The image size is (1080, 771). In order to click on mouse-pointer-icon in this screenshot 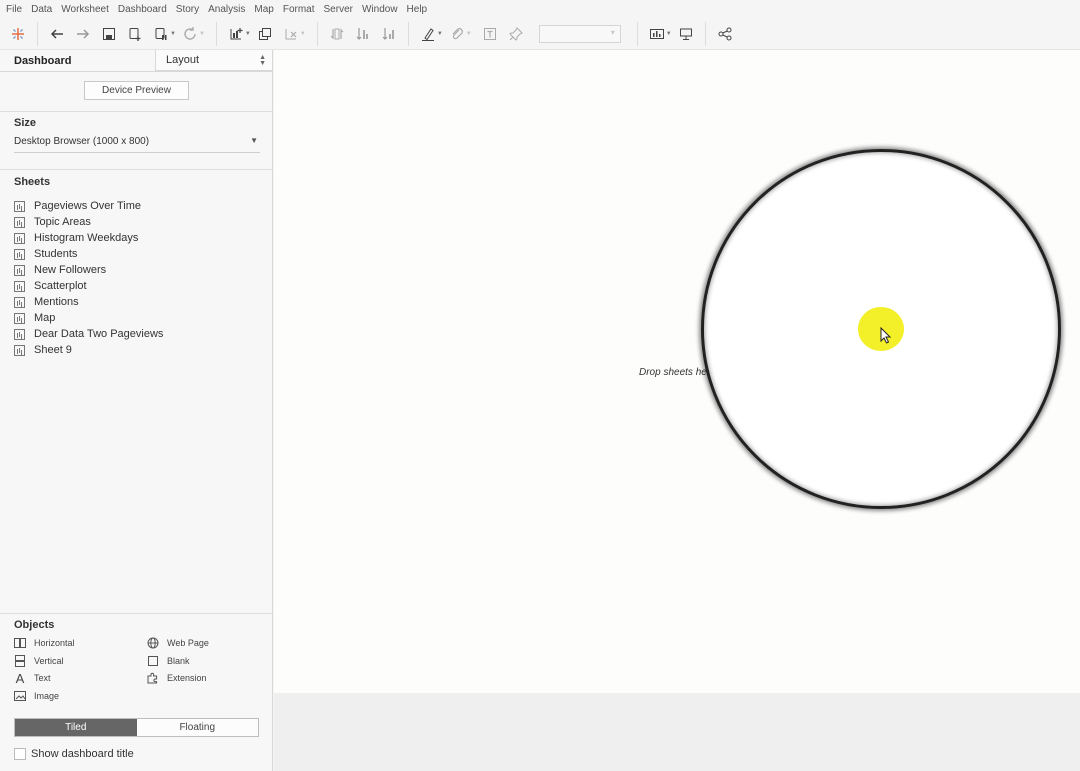, I will do `click(886, 335)`.